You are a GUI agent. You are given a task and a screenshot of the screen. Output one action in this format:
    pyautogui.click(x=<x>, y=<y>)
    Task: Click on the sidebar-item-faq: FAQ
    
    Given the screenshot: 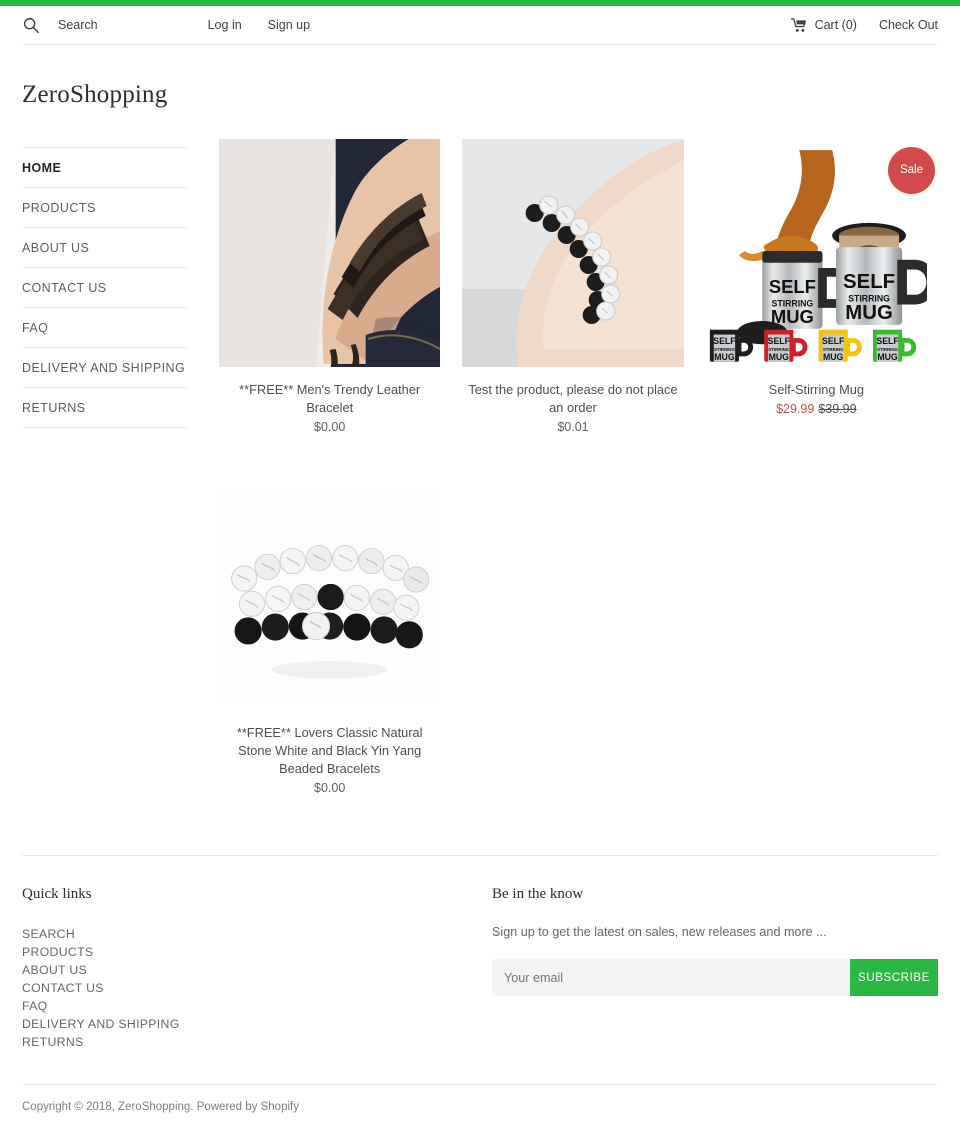 What is the action you would take?
    pyautogui.click(x=104, y=328)
    